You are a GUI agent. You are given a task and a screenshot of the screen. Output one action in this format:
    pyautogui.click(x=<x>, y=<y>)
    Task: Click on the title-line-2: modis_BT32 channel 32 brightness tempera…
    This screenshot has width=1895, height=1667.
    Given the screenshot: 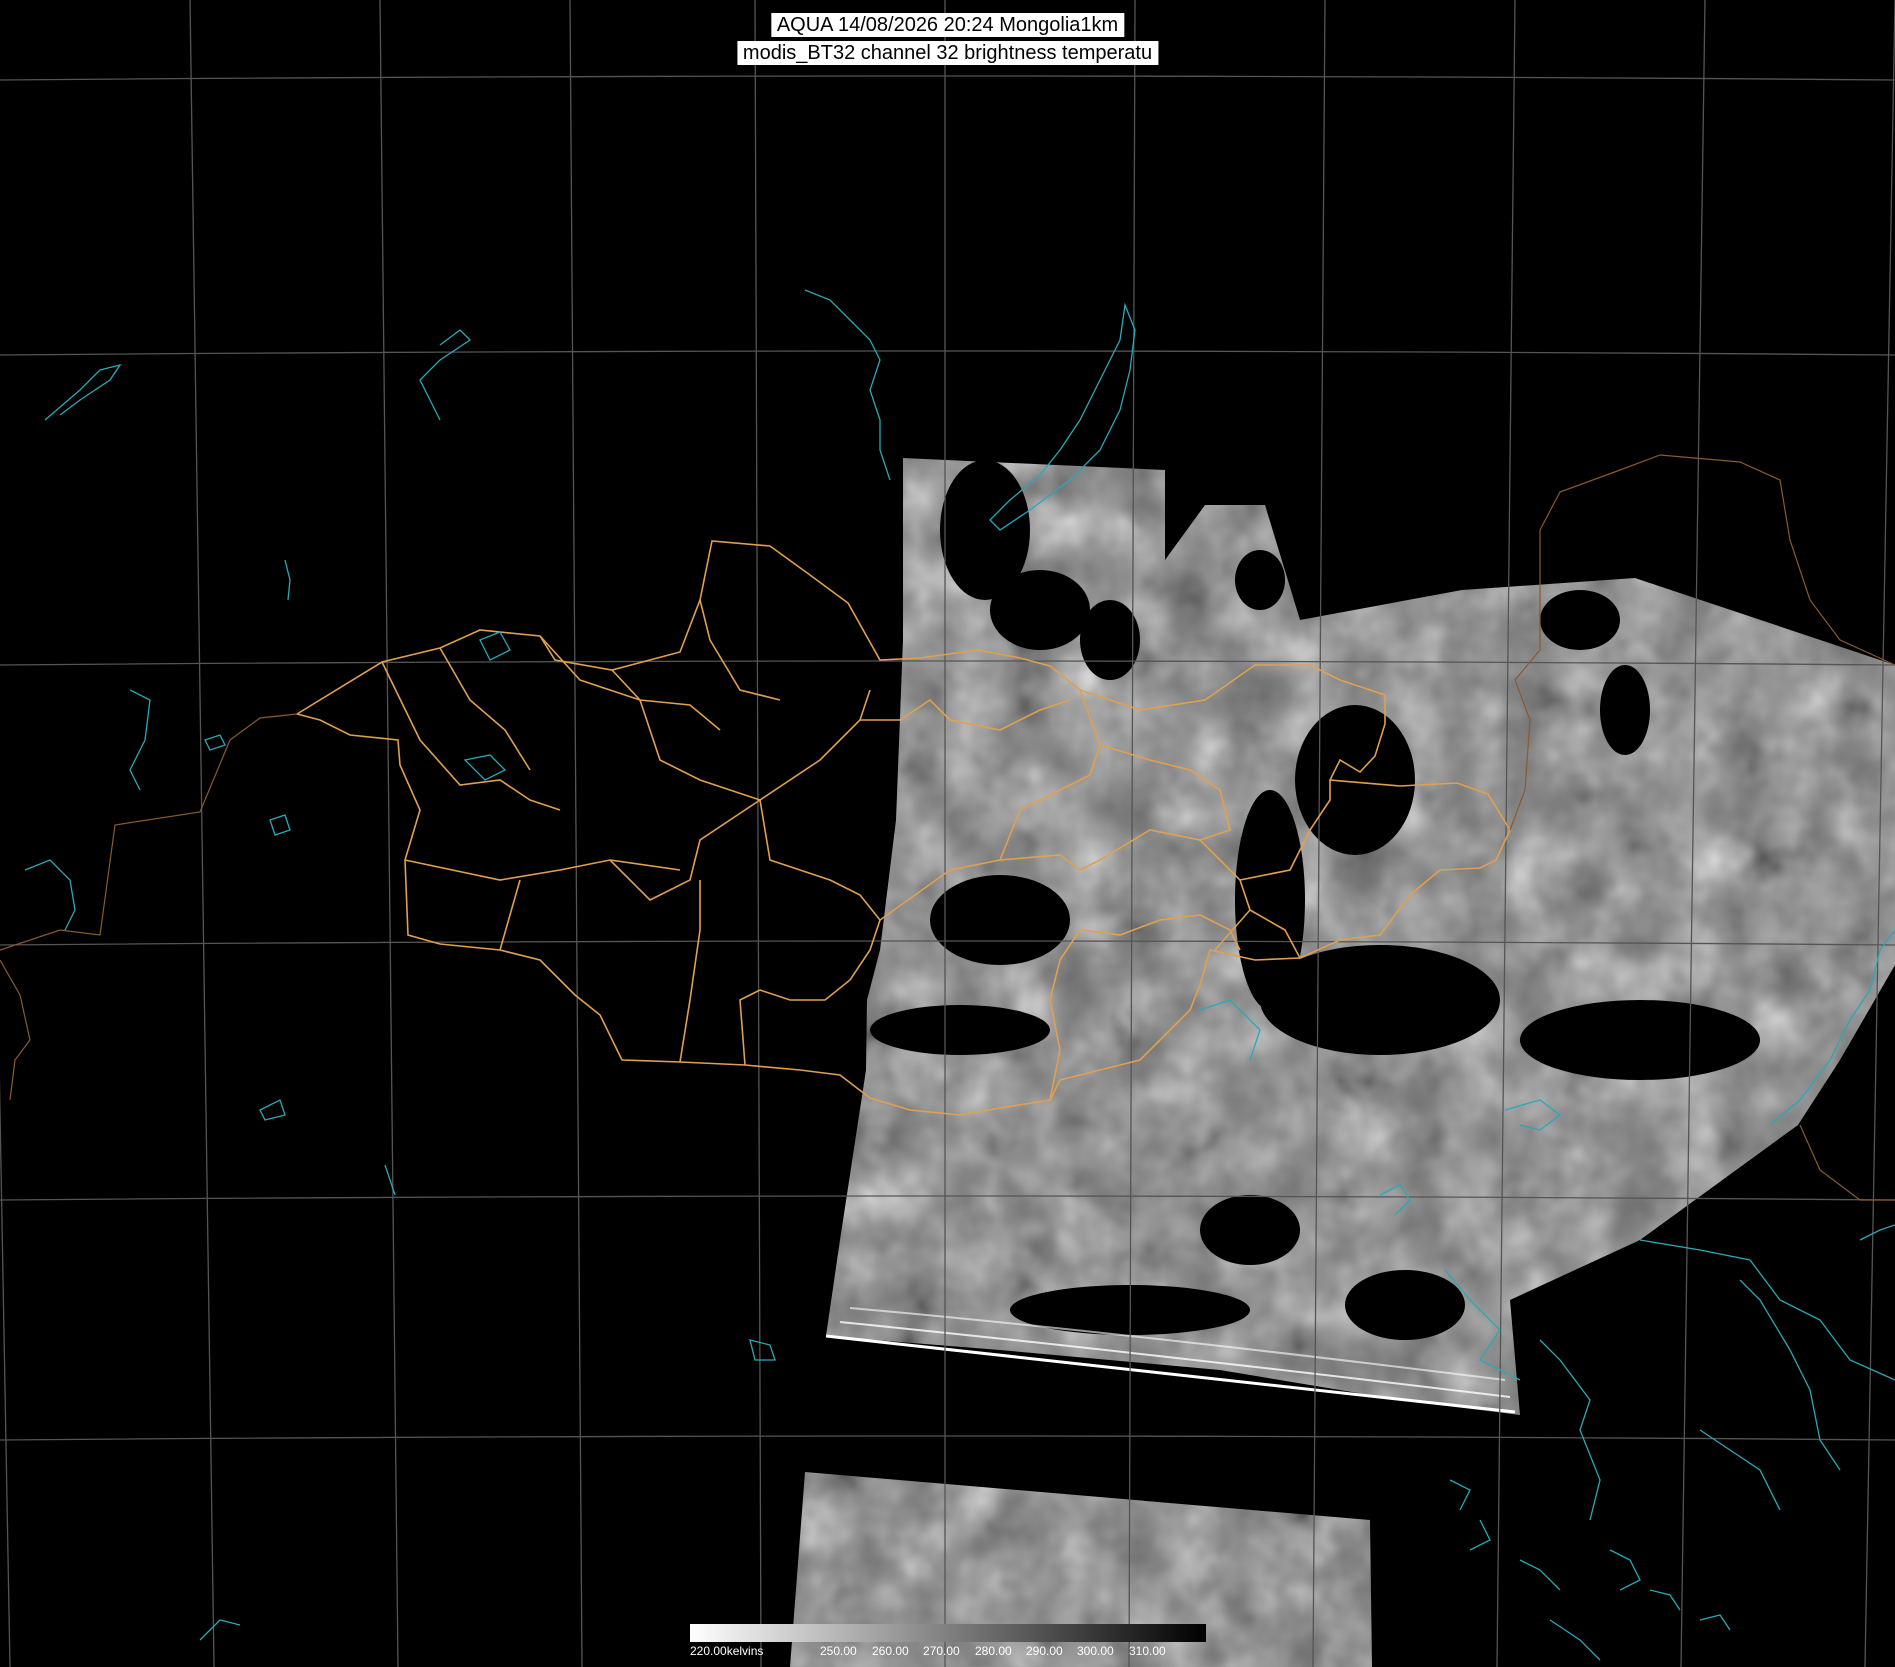 What is the action you would take?
    pyautogui.click(x=947, y=53)
    